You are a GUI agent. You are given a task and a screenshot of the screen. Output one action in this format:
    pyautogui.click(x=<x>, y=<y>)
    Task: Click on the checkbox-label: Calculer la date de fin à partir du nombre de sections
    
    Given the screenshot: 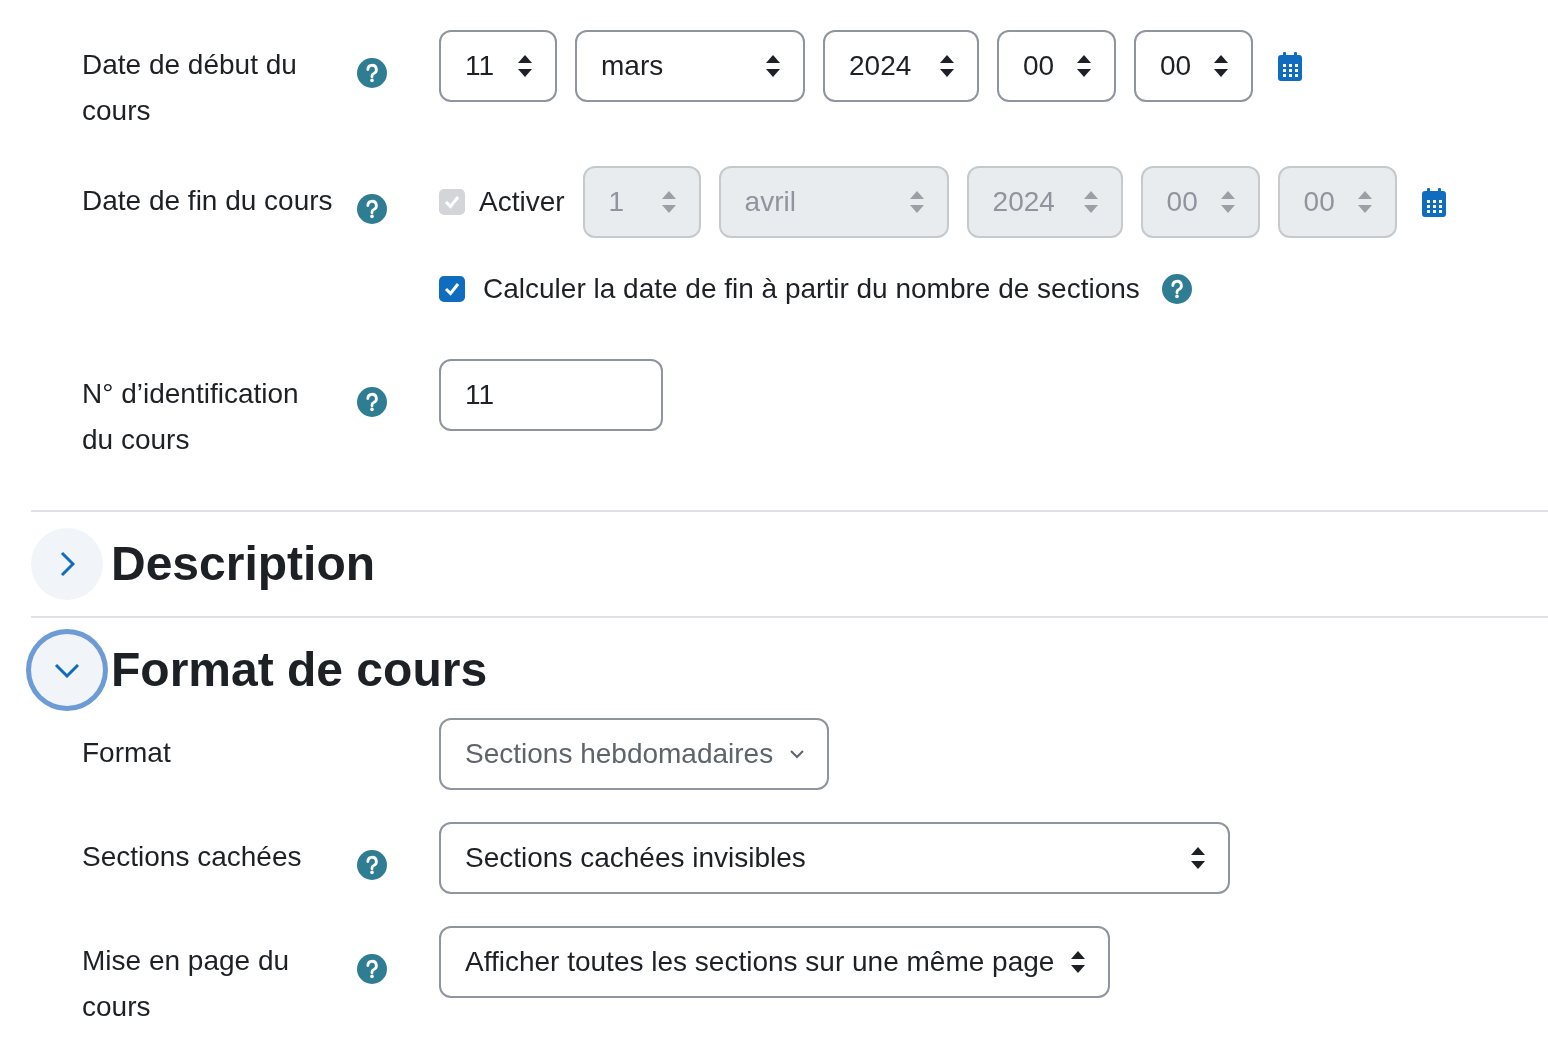 What is the action you would take?
    pyautogui.click(x=811, y=289)
    